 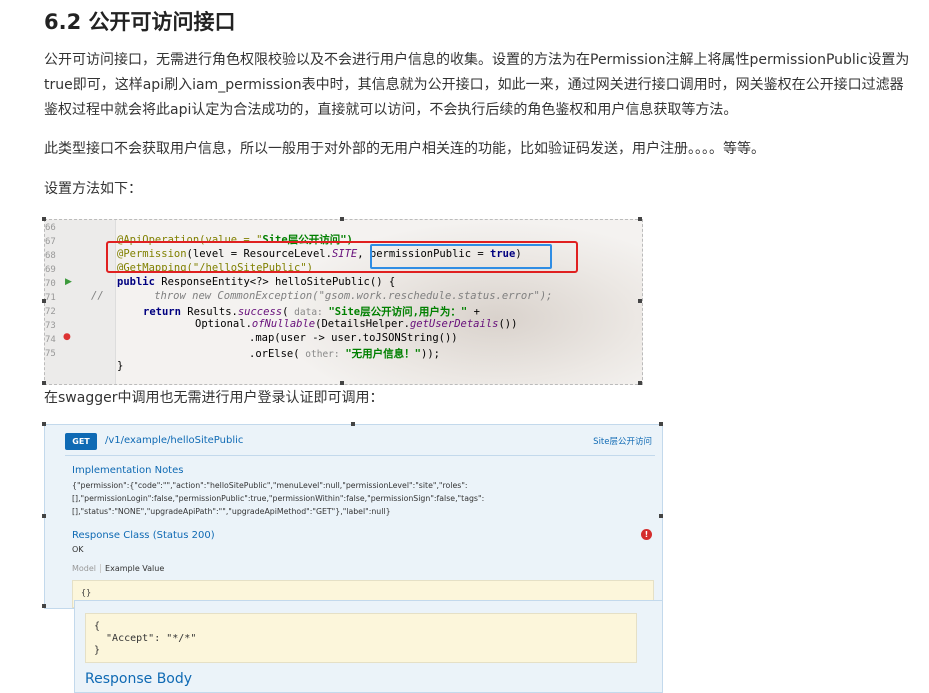 What do you see at coordinates (174, 440) in the screenshot?
I see `endpoint-path: /v1/example/helloSitePublic` at bounding box center [174, 440].